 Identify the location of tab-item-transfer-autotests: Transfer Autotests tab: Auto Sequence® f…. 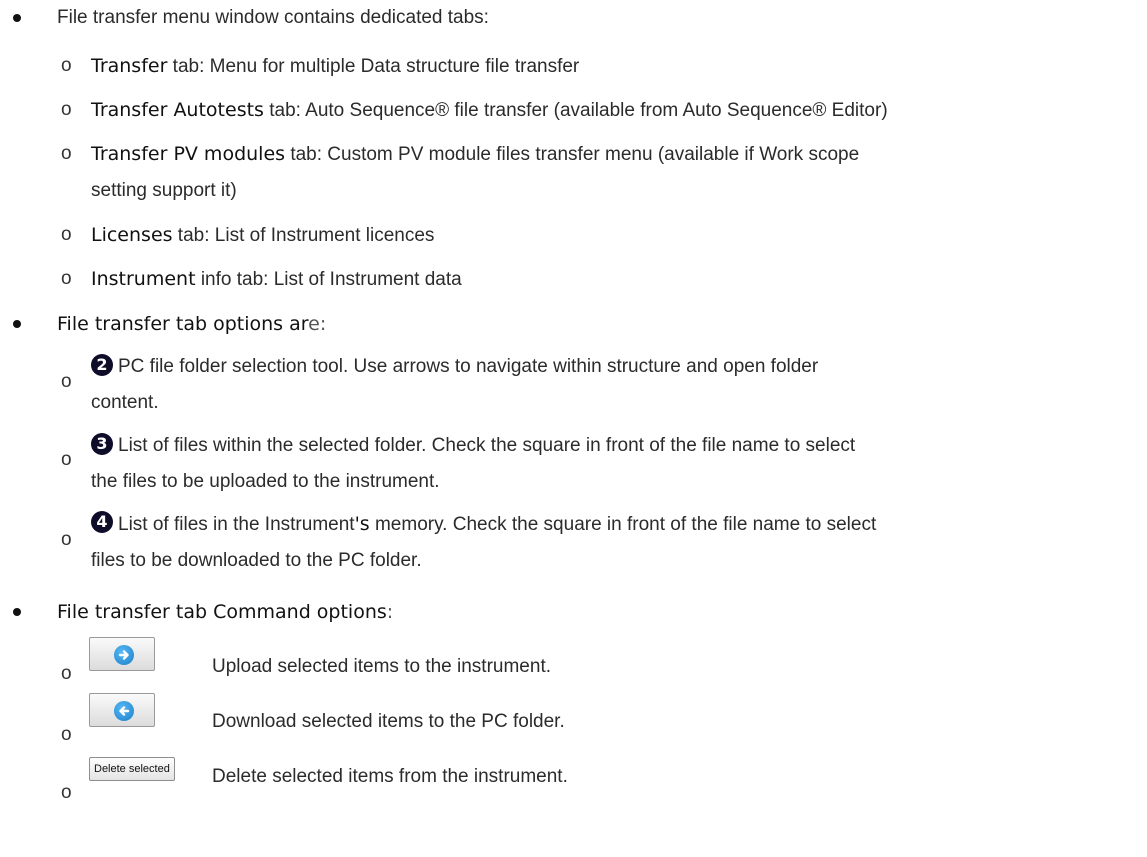
(489, 110).